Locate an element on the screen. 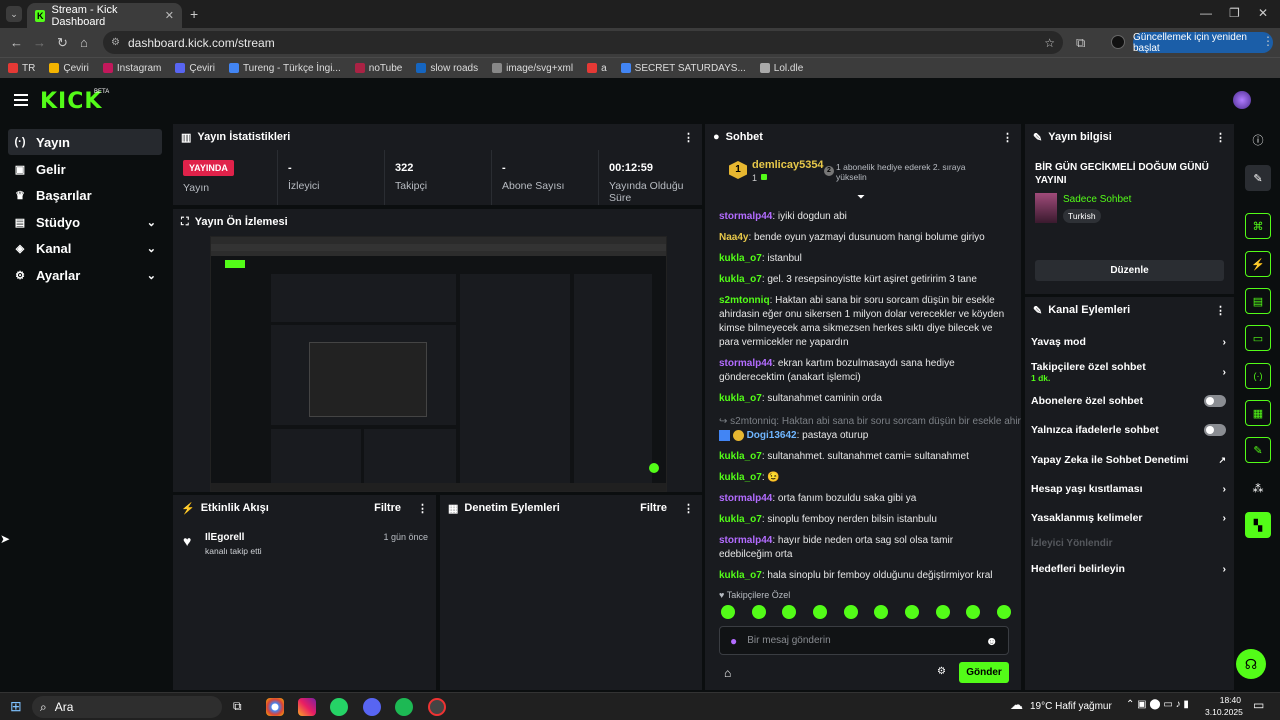 The image size is (1280, 720). microphone-icon: ● is located at coordinates (733, 641).